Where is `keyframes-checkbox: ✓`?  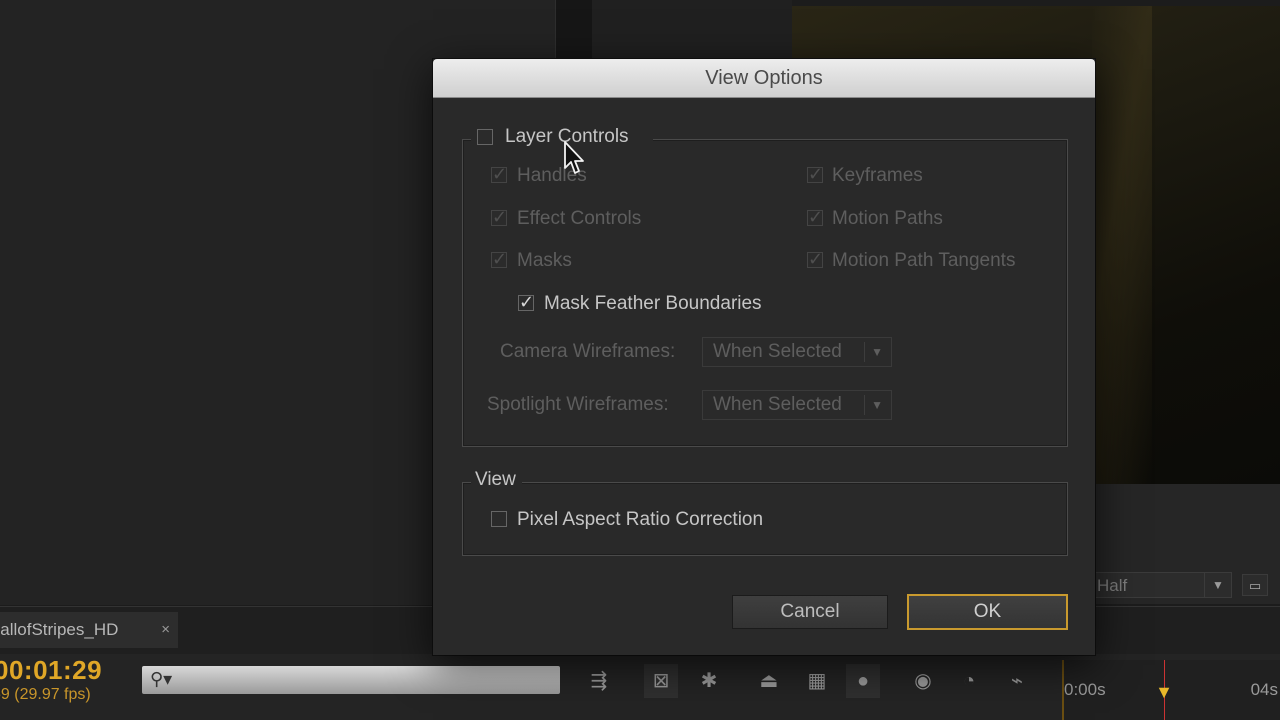
keyframes-checkbox: ✓ is located at coordinates (815, 174).